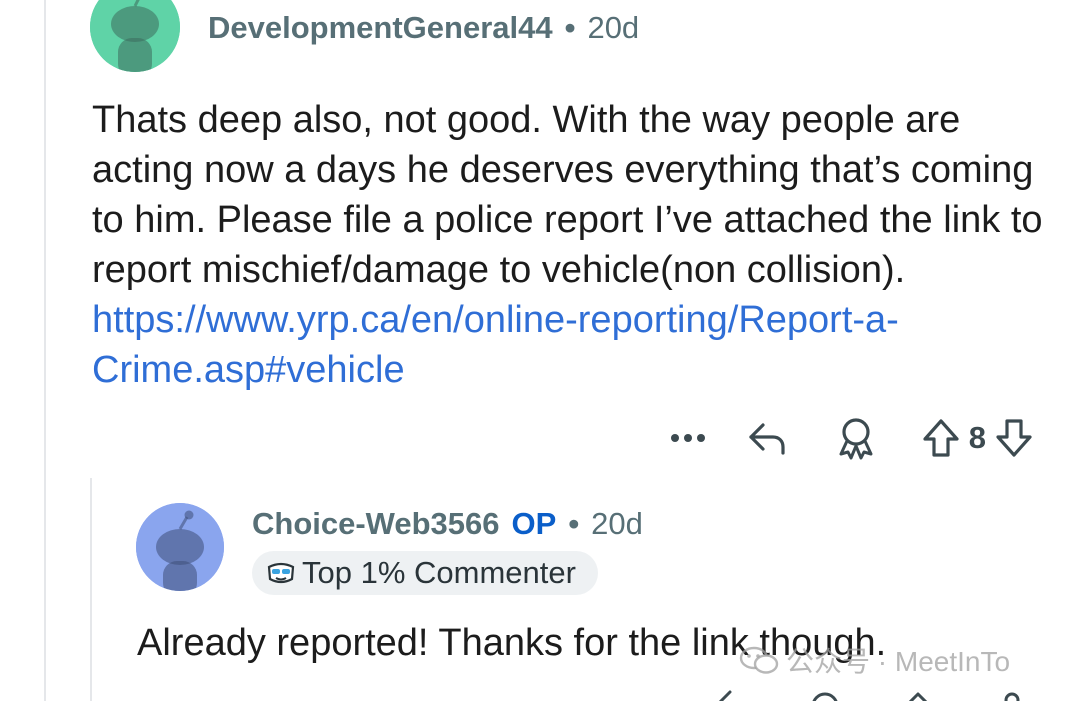  I want to click on reply-actions, so click(870, 692).